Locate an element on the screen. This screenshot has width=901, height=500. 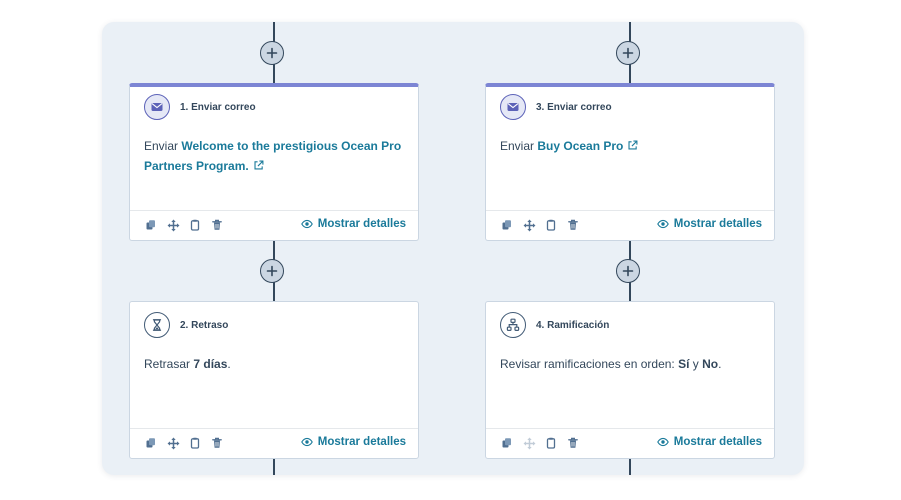
step-title: 2. Retraso is located at coordinates (204, 325).